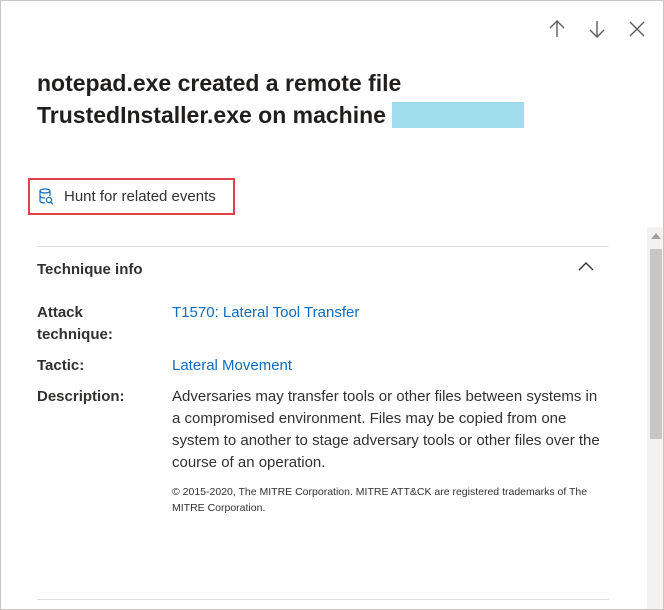 The height and width of the screenshot is (610, 664). I want to click on description-label: Description:, so click(81, 396).